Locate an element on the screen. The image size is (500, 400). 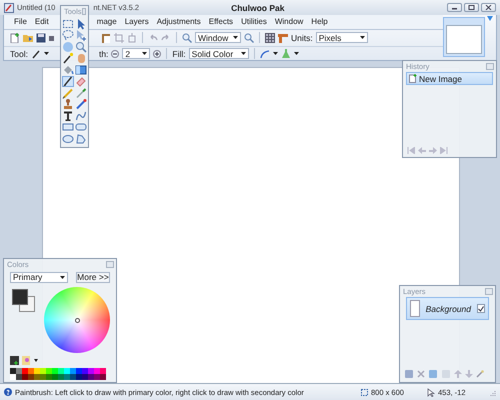
menu-item: Window is located at coordinates (289, 21).